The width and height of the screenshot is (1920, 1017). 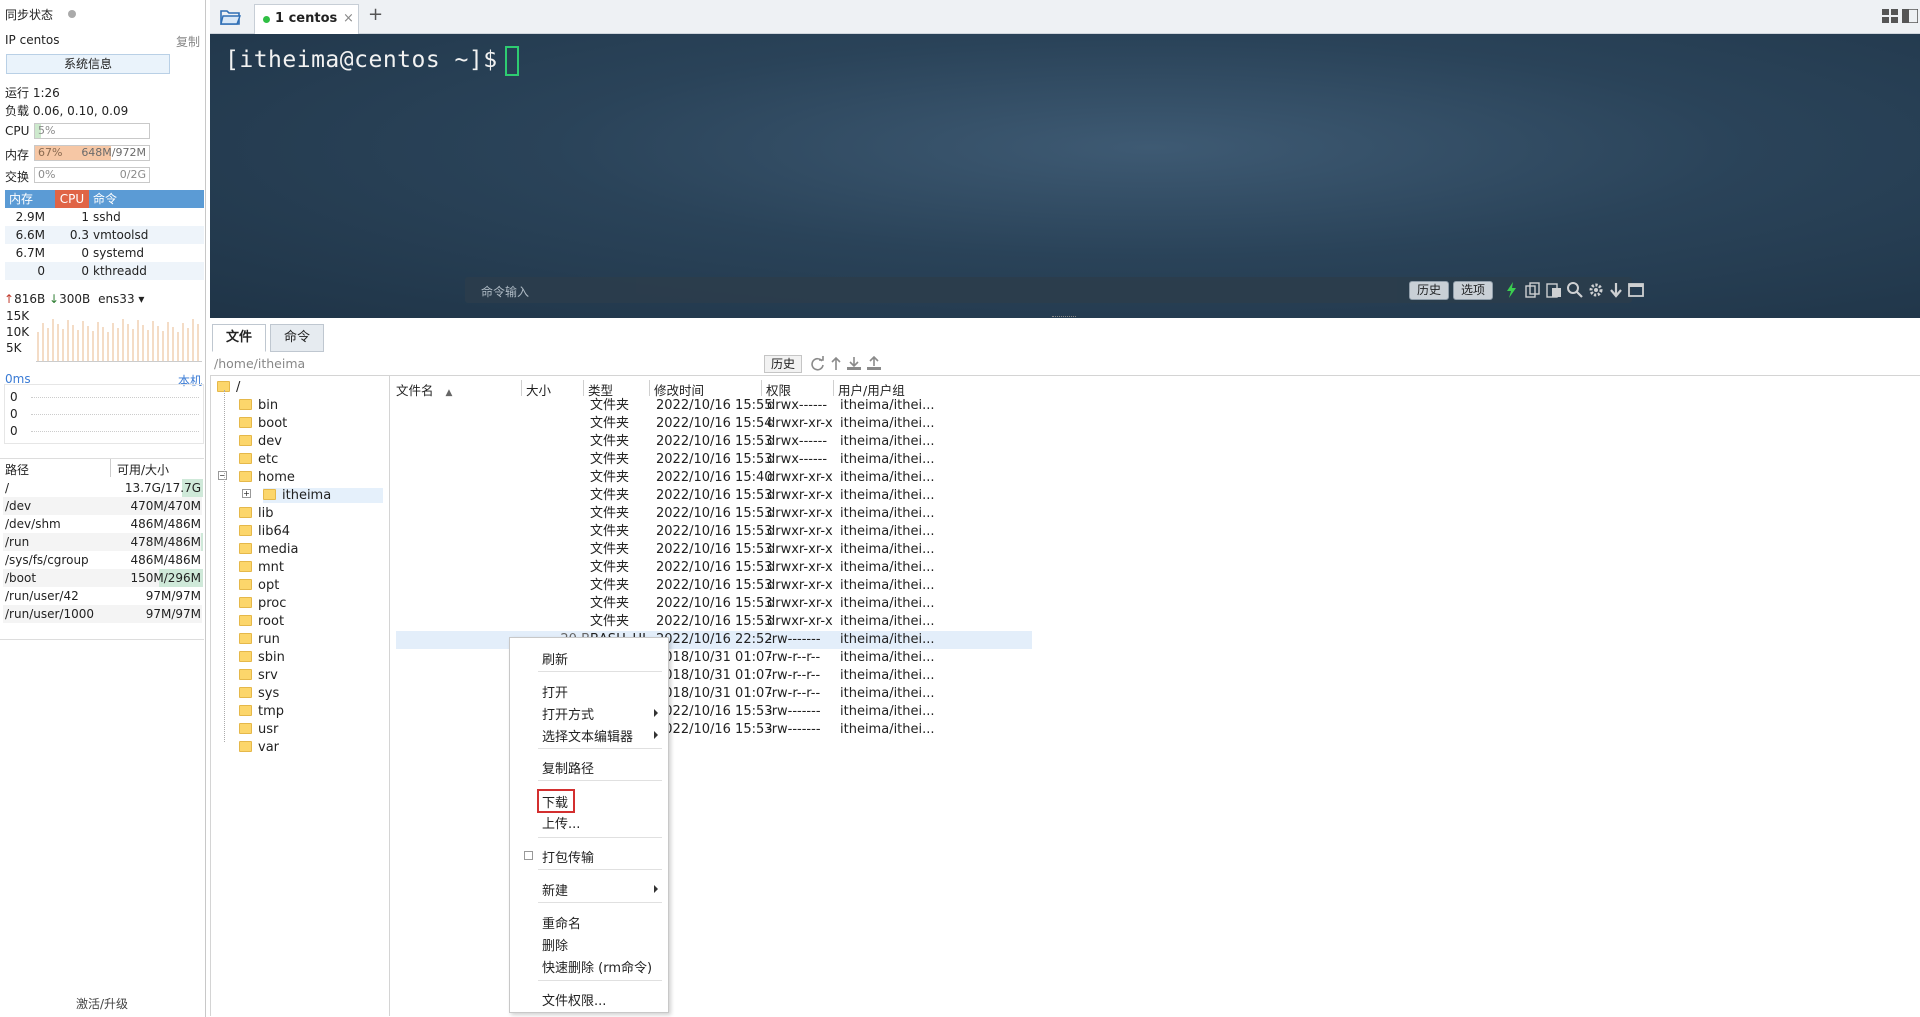 What do you see at coordinates (555, 658) in the screenshot?
I see `menu-refresh: 刷新` at bounding box center [555, 658].